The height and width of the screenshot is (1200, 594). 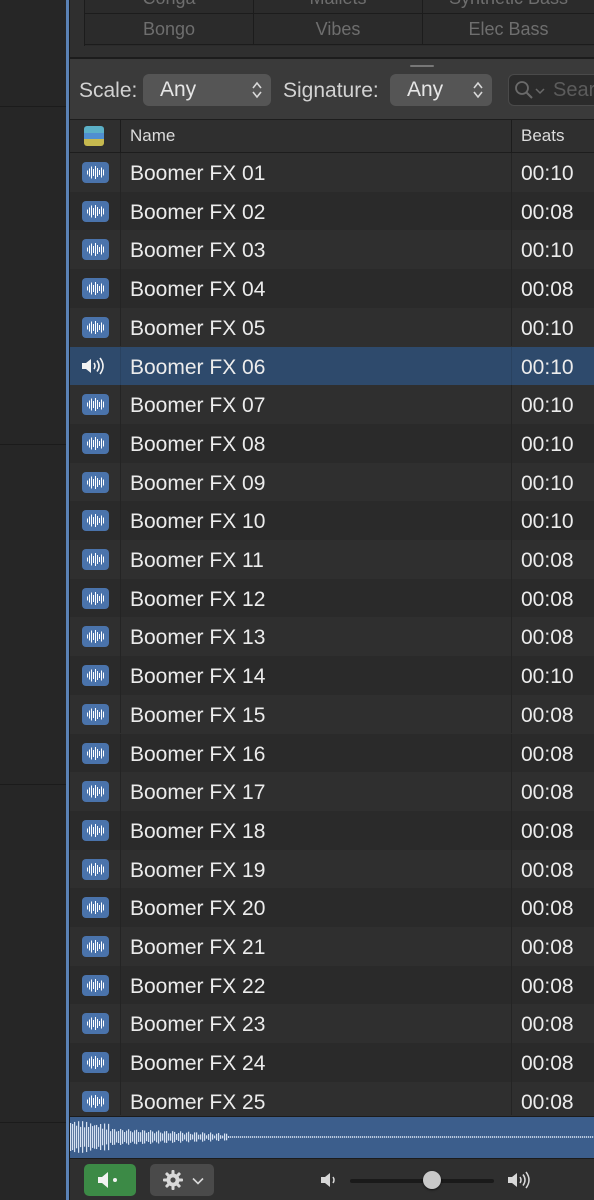 I want to click on loop-name: Boomer FX 16, so click(x=198, y=754).